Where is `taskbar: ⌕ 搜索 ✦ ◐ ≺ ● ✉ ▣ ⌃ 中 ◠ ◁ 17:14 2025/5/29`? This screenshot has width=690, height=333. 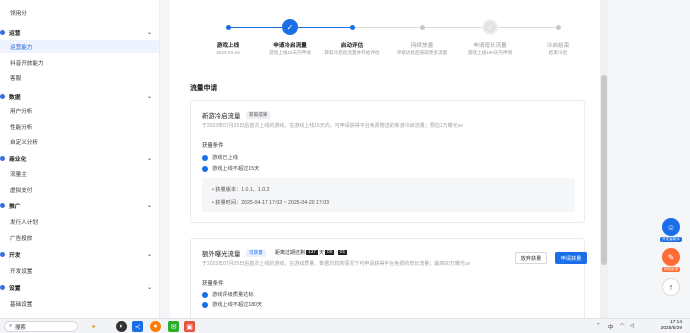
taskbar: ⌕ 搜索 ✦ ◐ ≺ ● ✉ ▣ ⌃ 中 ◠ ◁ 17:14 2025/5/29 is located at coordinates (345, 325).